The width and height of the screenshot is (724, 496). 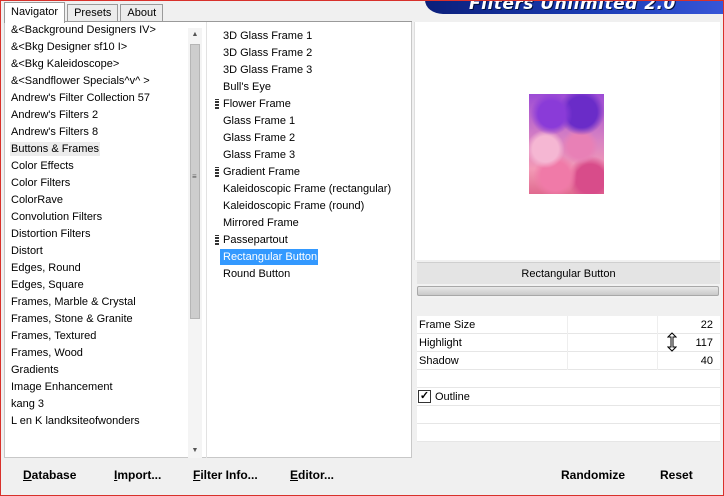 I want to click on param-label: Shadow, so click(x=439, y=361).